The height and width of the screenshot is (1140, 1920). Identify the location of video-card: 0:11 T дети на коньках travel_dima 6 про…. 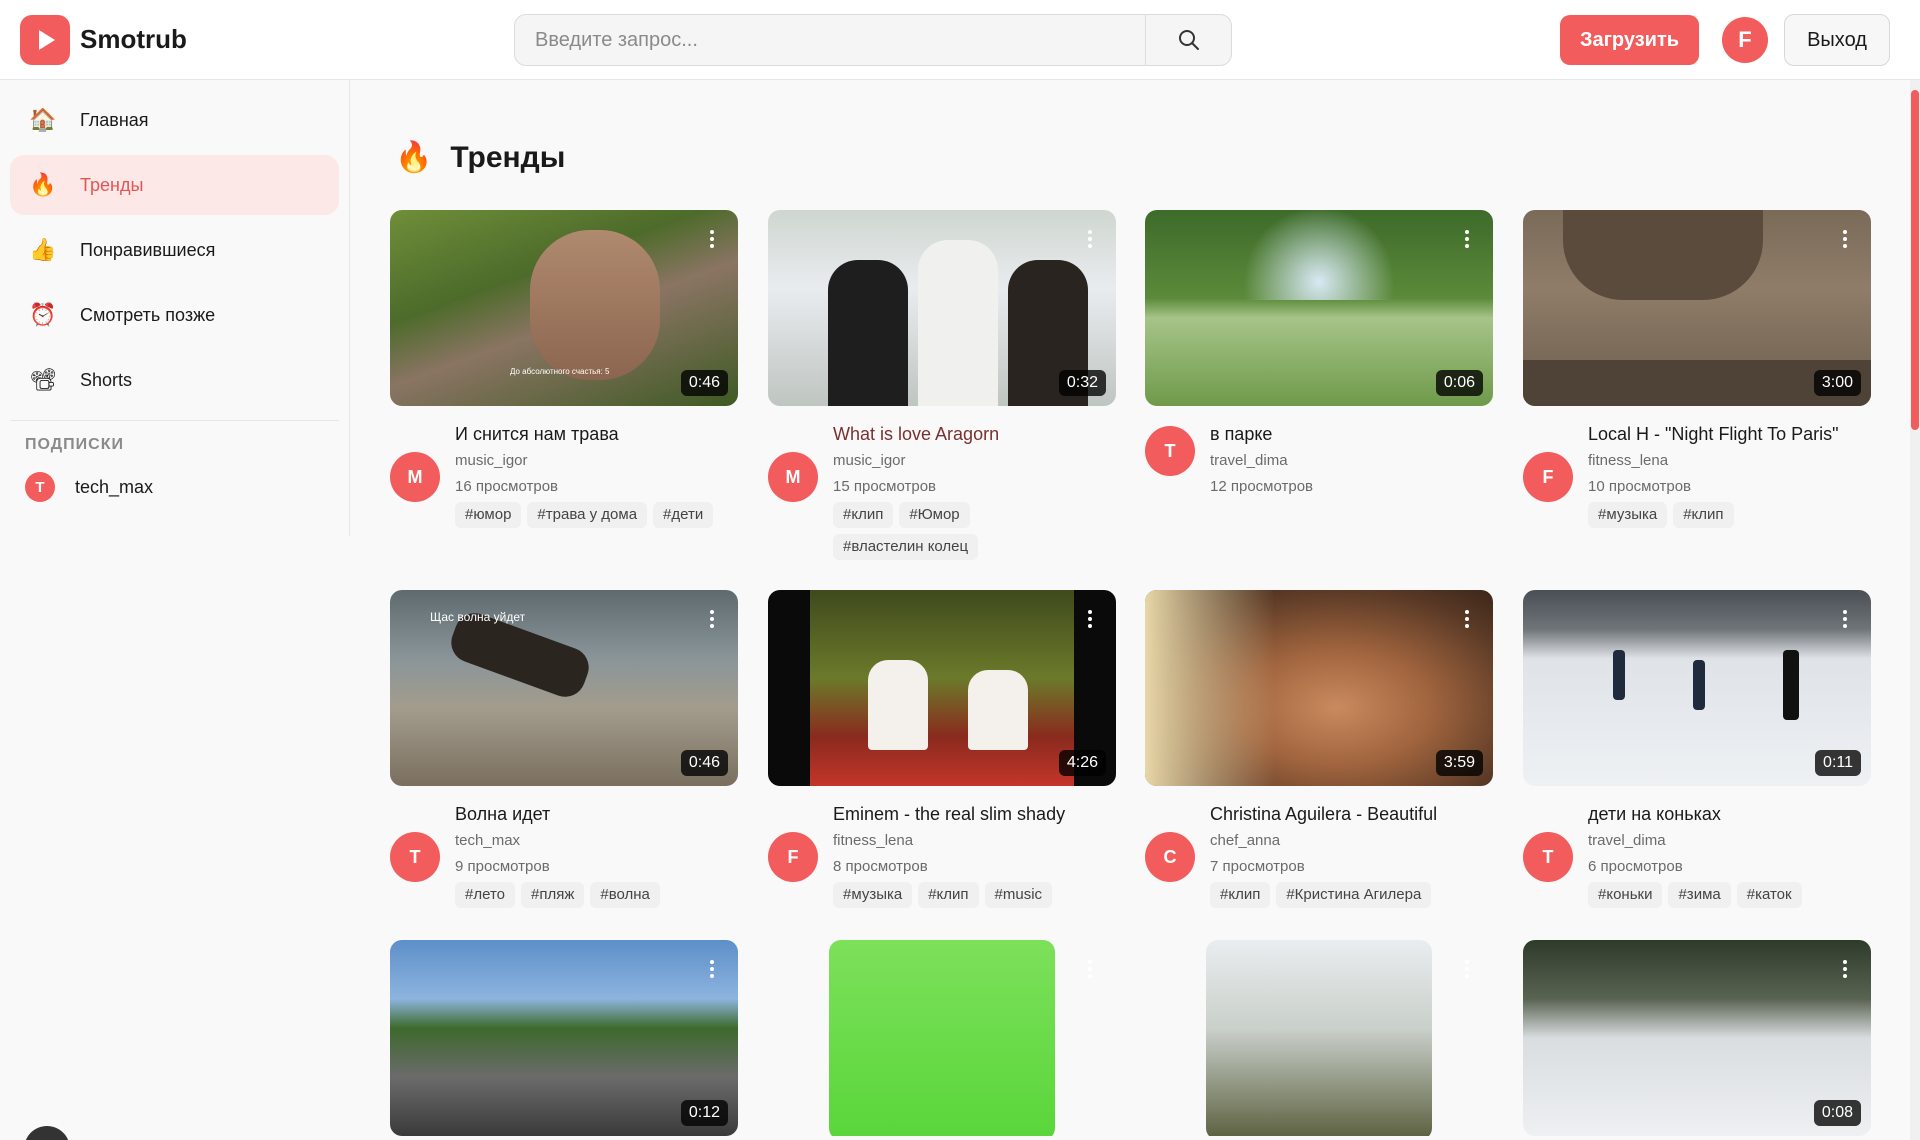
(1697, 768).